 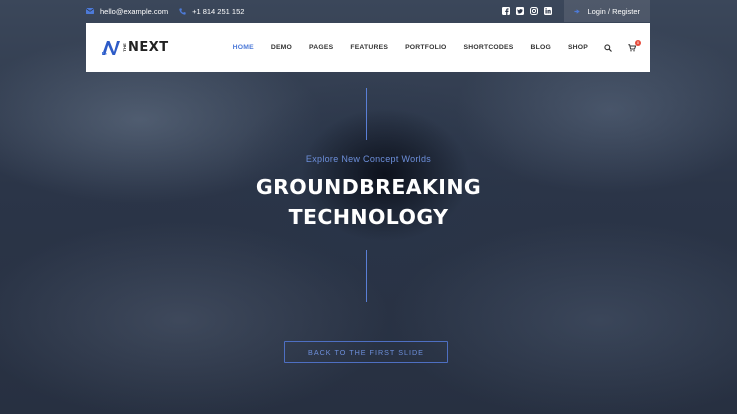 What do you see at coordinates (638, 42) in the screenshot?
I see `cart-count-badge: 0` at bounding box center [638, 42].